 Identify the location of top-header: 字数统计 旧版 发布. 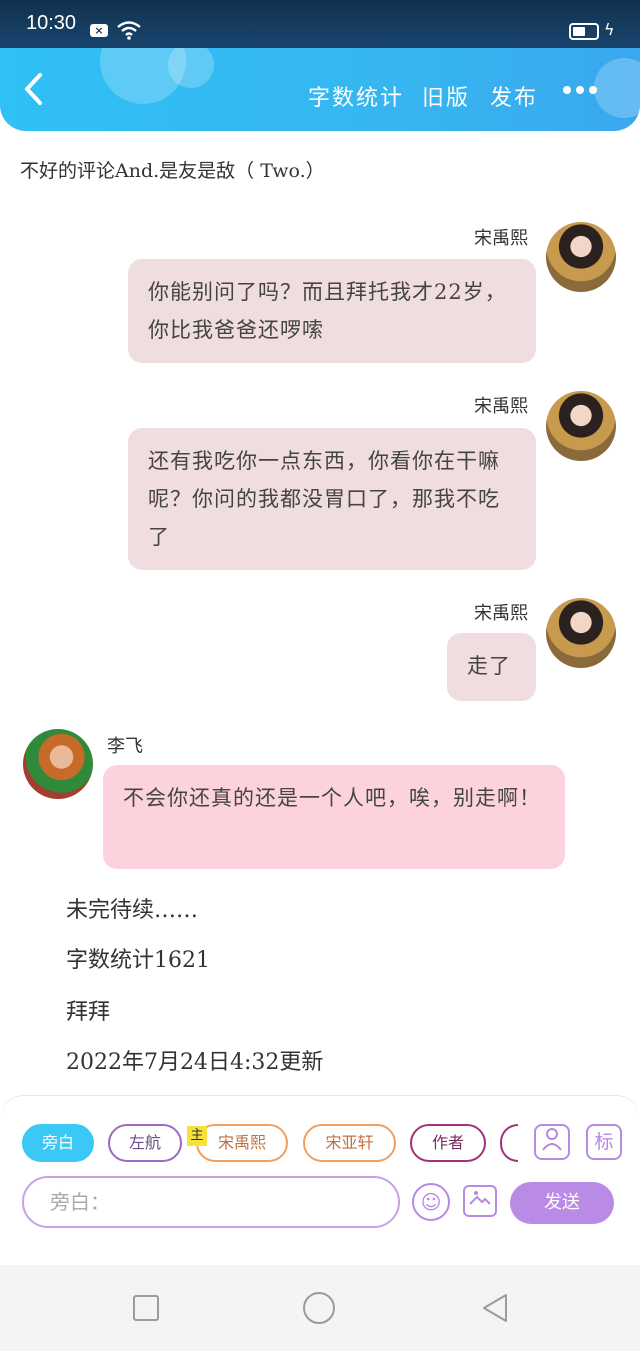
(320, 89).